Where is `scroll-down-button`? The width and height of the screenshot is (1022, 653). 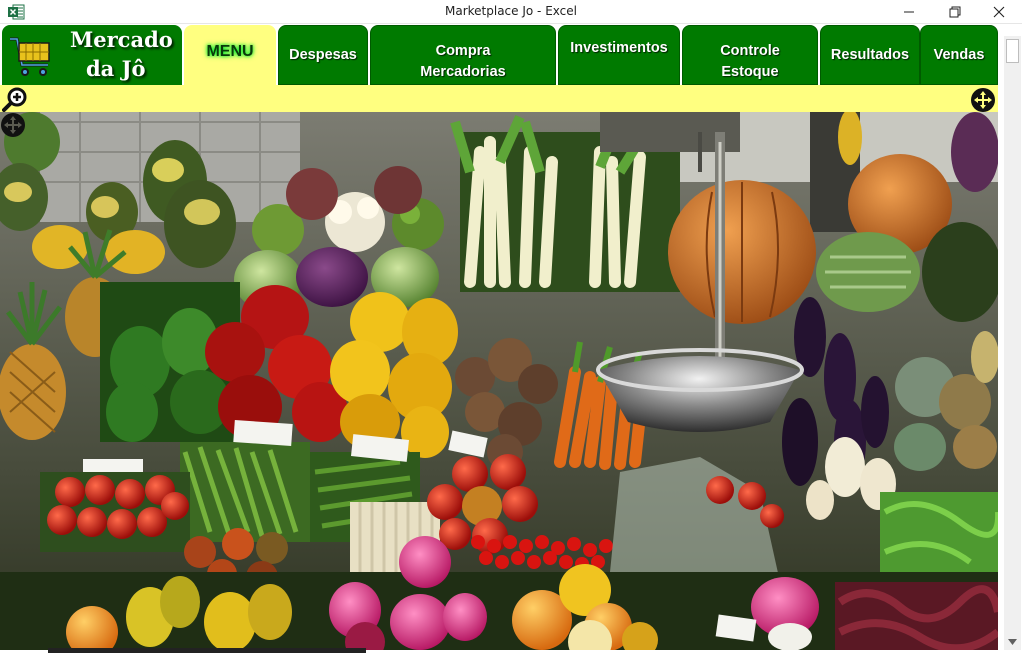 scroll-down-button is located at coordinates (1012, 641).